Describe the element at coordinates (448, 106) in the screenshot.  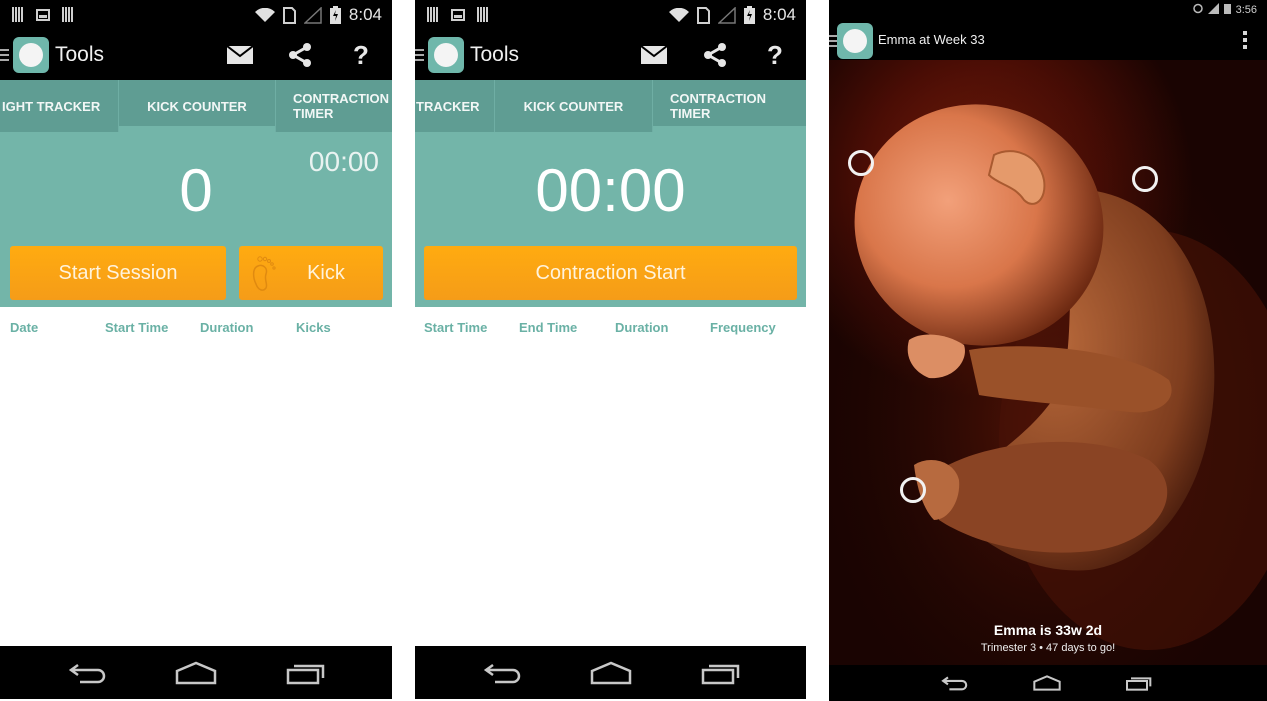
I see `tab-label: TRACKER` at that location.